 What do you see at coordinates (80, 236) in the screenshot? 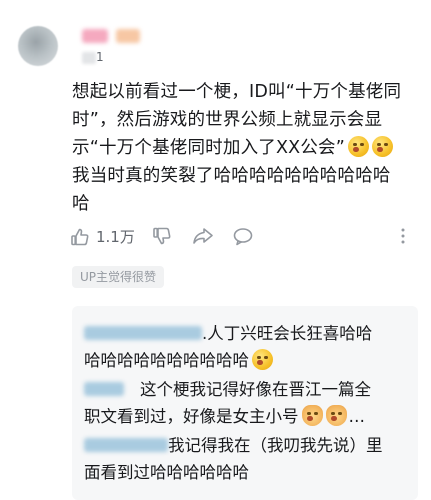
I see `thumbs-up-icon` at bounding box center [80, 236].